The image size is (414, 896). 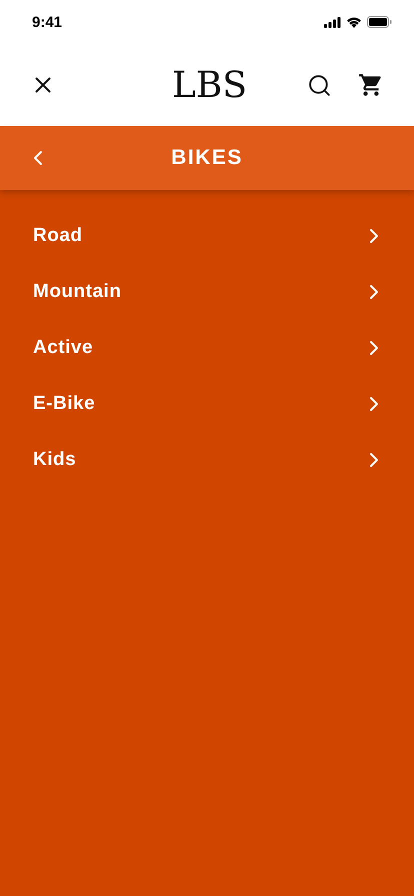 What do you see at coordinates (332, 22) in the screenshot?
I see `signal-icon` at bounding box center [332, 22].